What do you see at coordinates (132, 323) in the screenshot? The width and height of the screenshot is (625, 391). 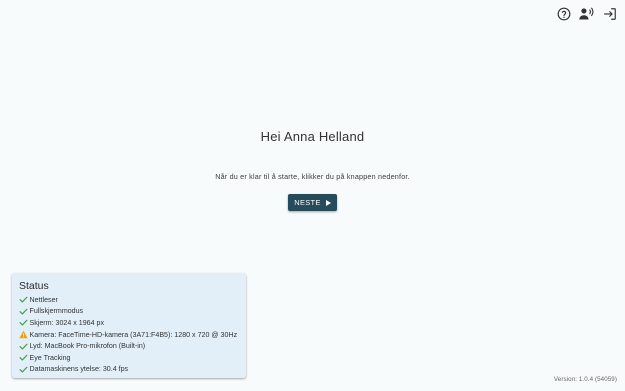 I see `status-item: Skjerm: 3024 x 1964 px` at bounding box center [132, 323].